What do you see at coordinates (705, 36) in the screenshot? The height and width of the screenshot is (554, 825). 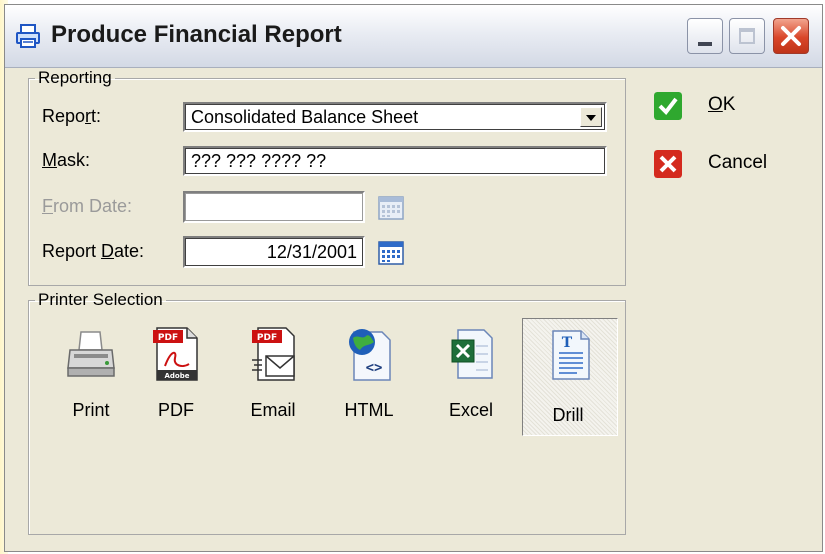 I see `minimize-button` at bounding box center [705, 36].